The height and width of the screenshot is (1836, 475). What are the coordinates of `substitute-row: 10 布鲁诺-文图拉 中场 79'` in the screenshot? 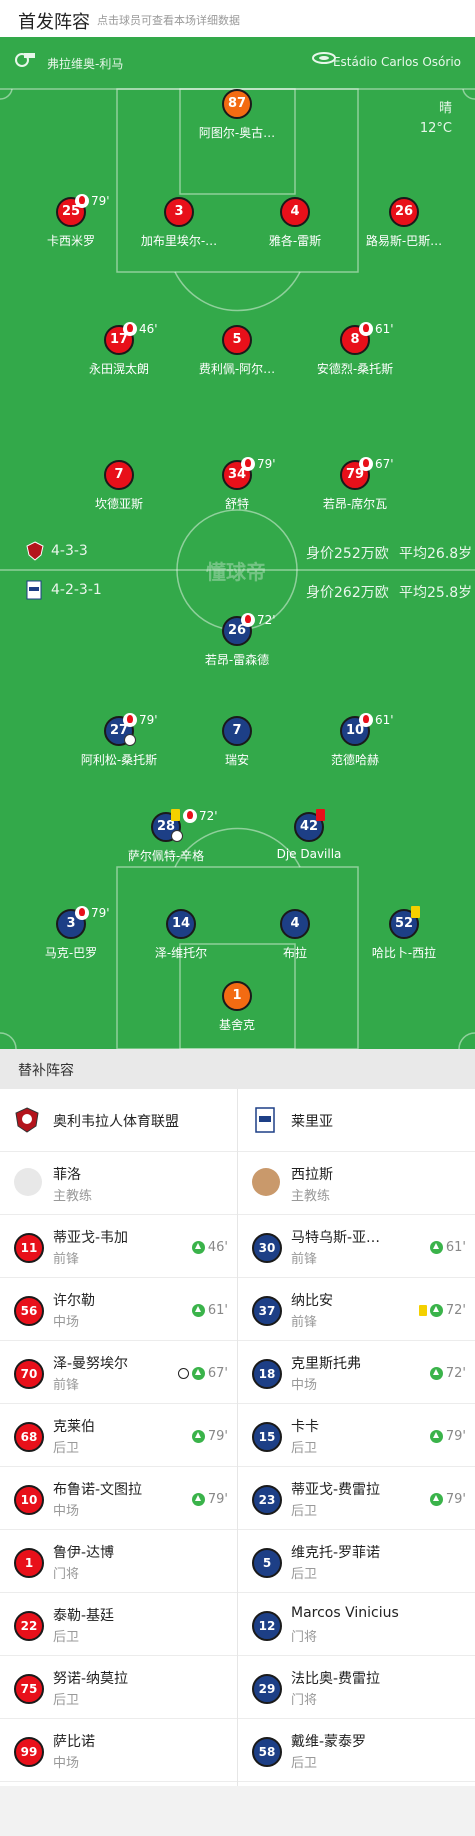 It's located at (118, 1498).